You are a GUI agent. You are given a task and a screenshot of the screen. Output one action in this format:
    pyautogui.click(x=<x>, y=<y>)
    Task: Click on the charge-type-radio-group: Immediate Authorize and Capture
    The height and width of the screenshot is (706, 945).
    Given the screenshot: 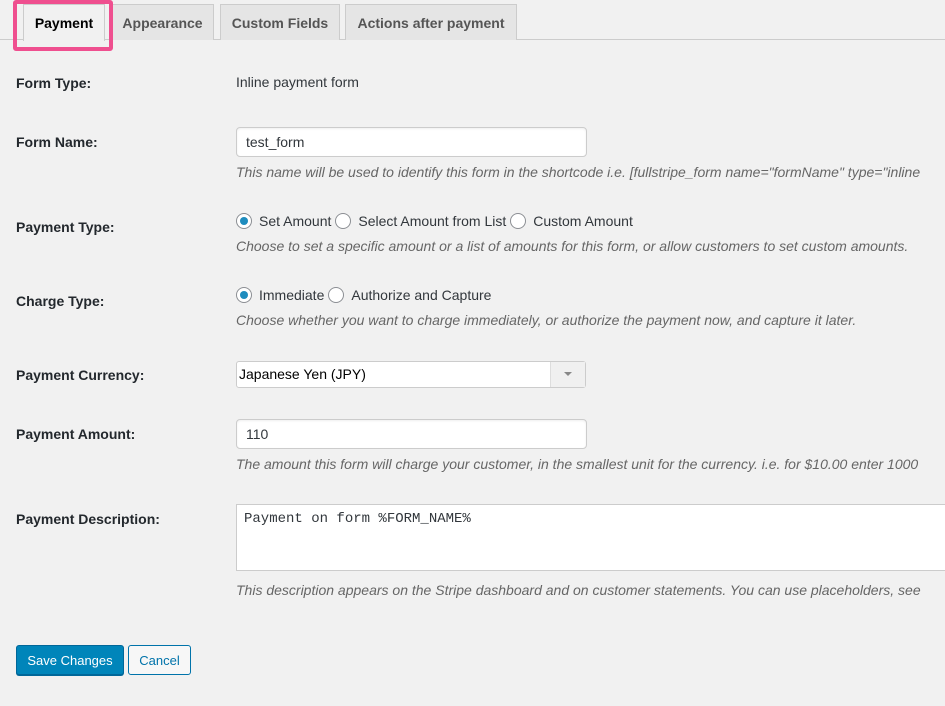 What is the action you would take?
    pyautogui.click(x=365, y=295)
    